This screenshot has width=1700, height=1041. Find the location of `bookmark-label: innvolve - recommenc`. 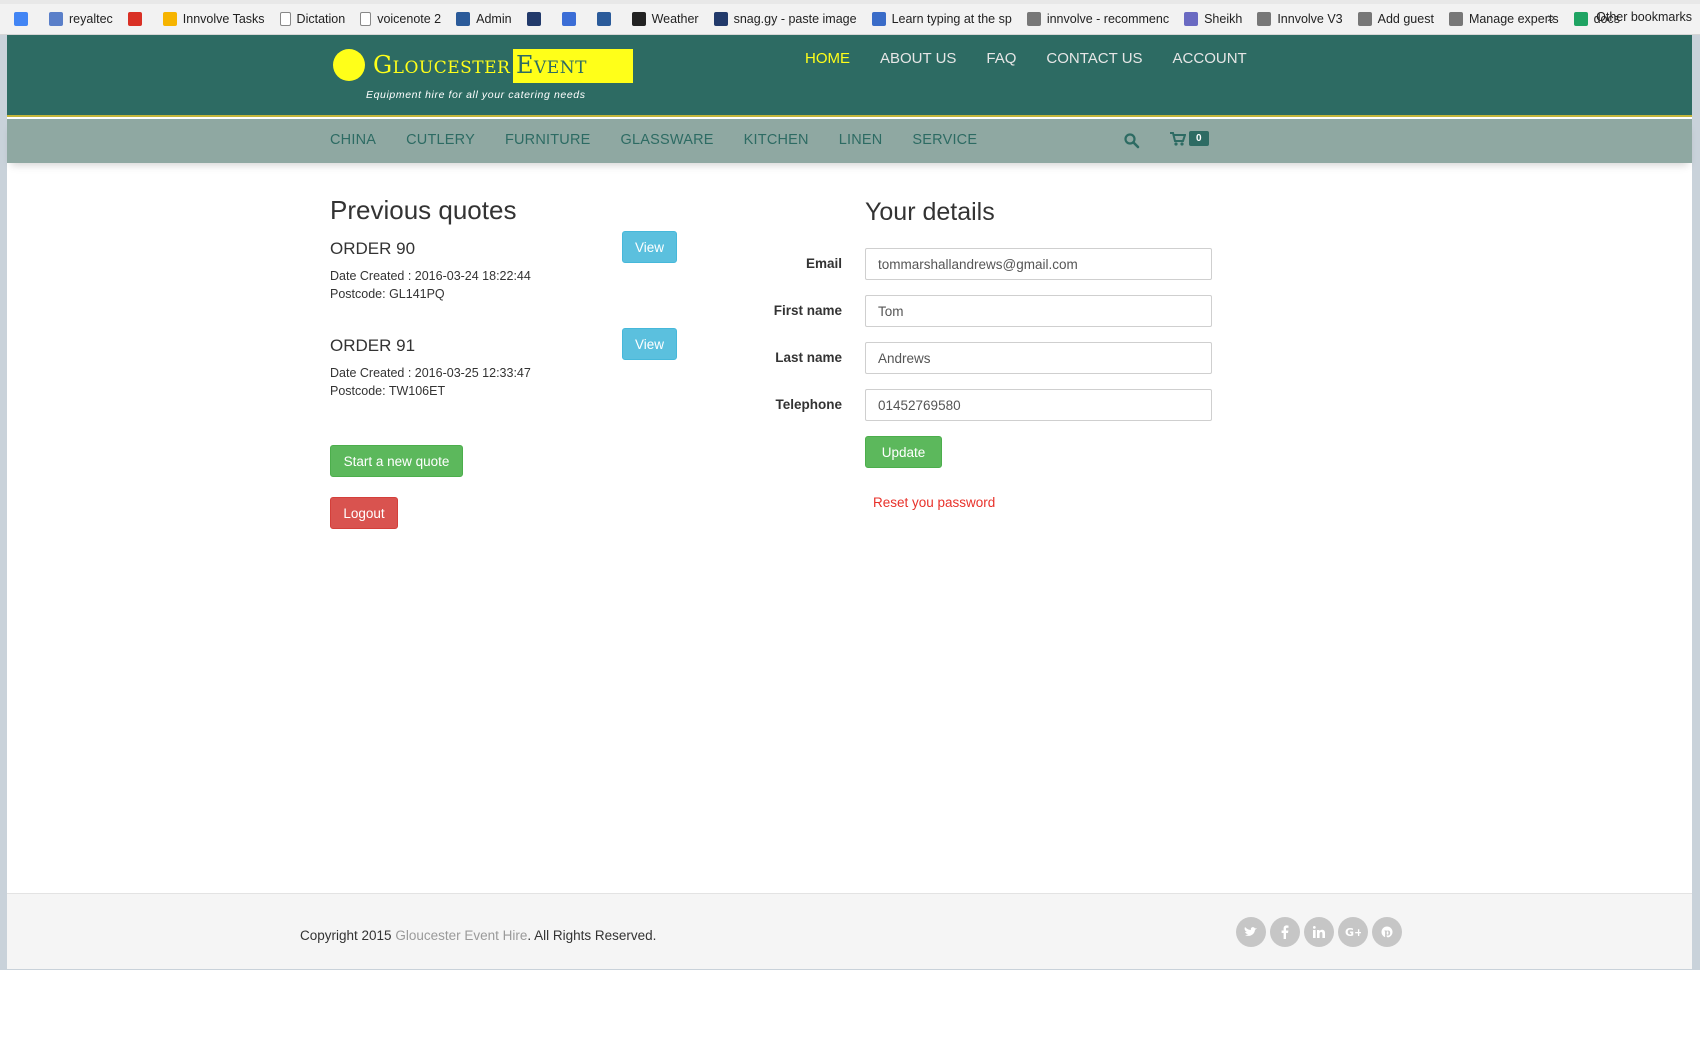

bookmark-label: innvolve - recommenc is located at coordinates (1108, 19).